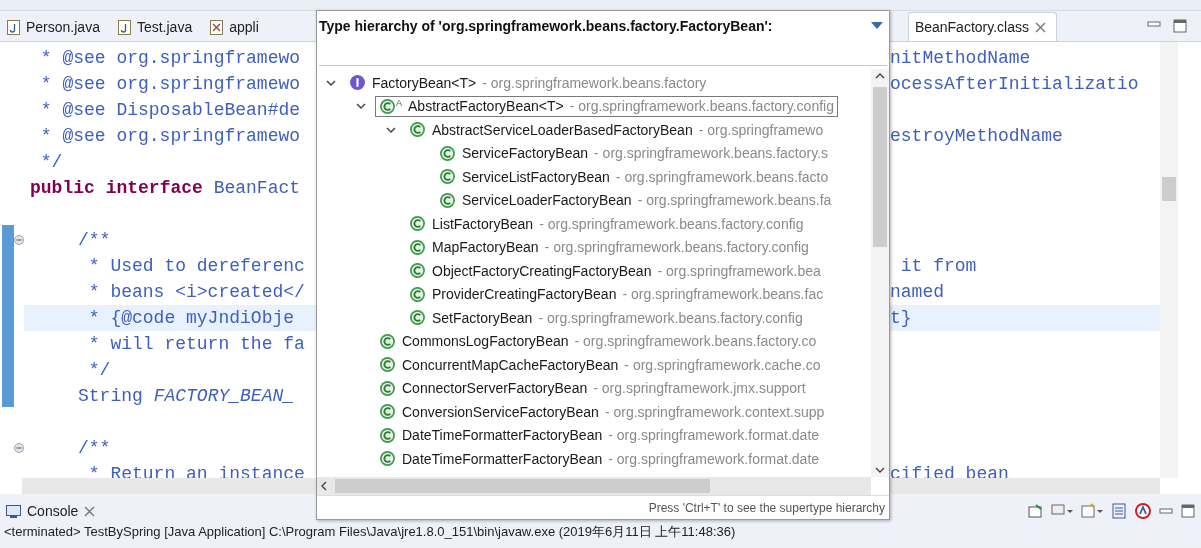 Image resolution: width=1201 pixels, height=548 pixels. I want to click on tree-item: MapFactoryBean - org.springframework.beans.factory.config, so click(609, 247).